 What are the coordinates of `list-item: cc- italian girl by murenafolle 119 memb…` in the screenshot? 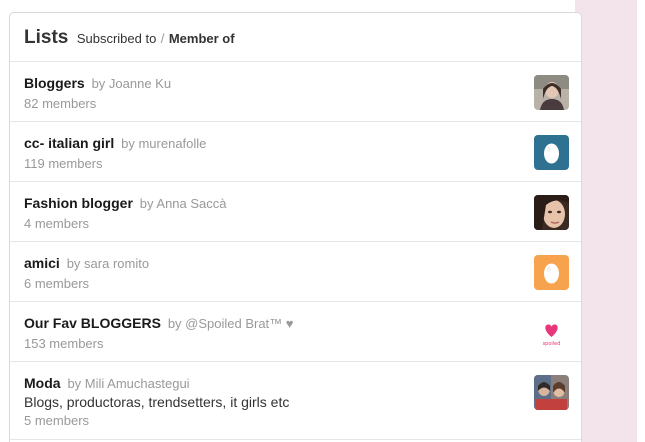 It's located at (295, 152).